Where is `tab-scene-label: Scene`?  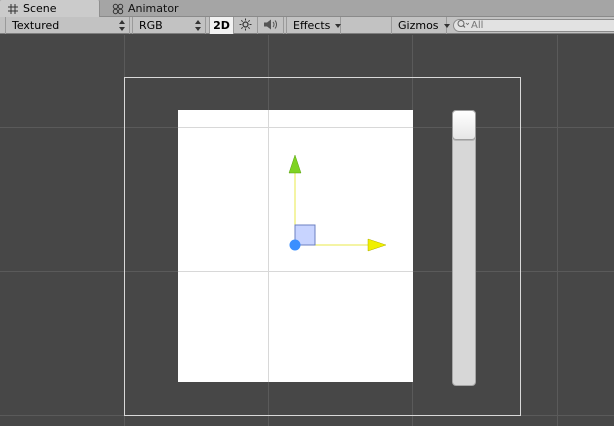
tab-scene-label: Scene is located at coordinates (40, 8).